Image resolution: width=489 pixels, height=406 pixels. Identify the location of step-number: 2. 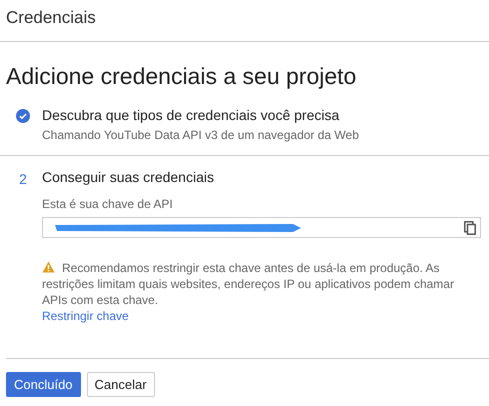
(23, 179).